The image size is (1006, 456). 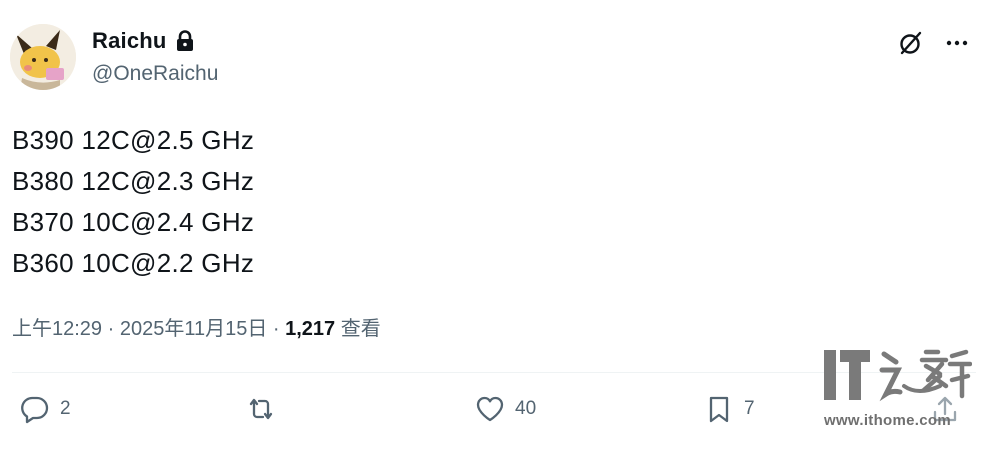 I want to click on post-date: 2025年11月15日, so click(x=194, y=326).